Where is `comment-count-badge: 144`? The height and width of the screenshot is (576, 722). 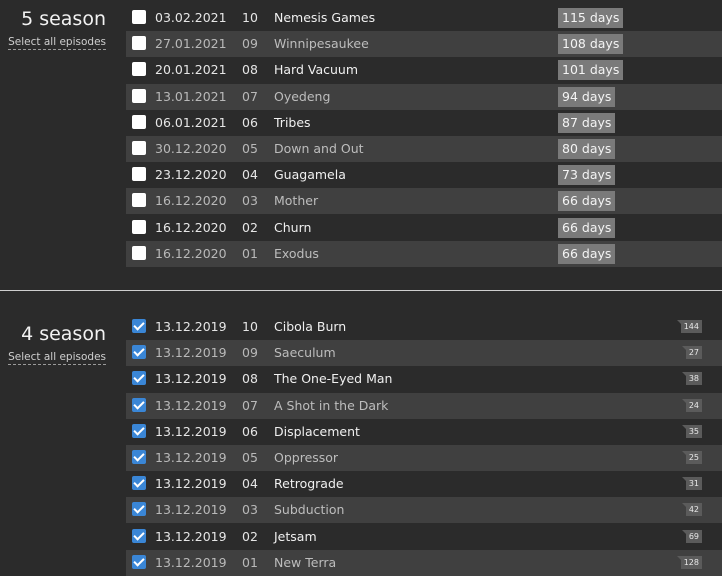
comment-count-badge: 144 is located at coordinates (689, 326).